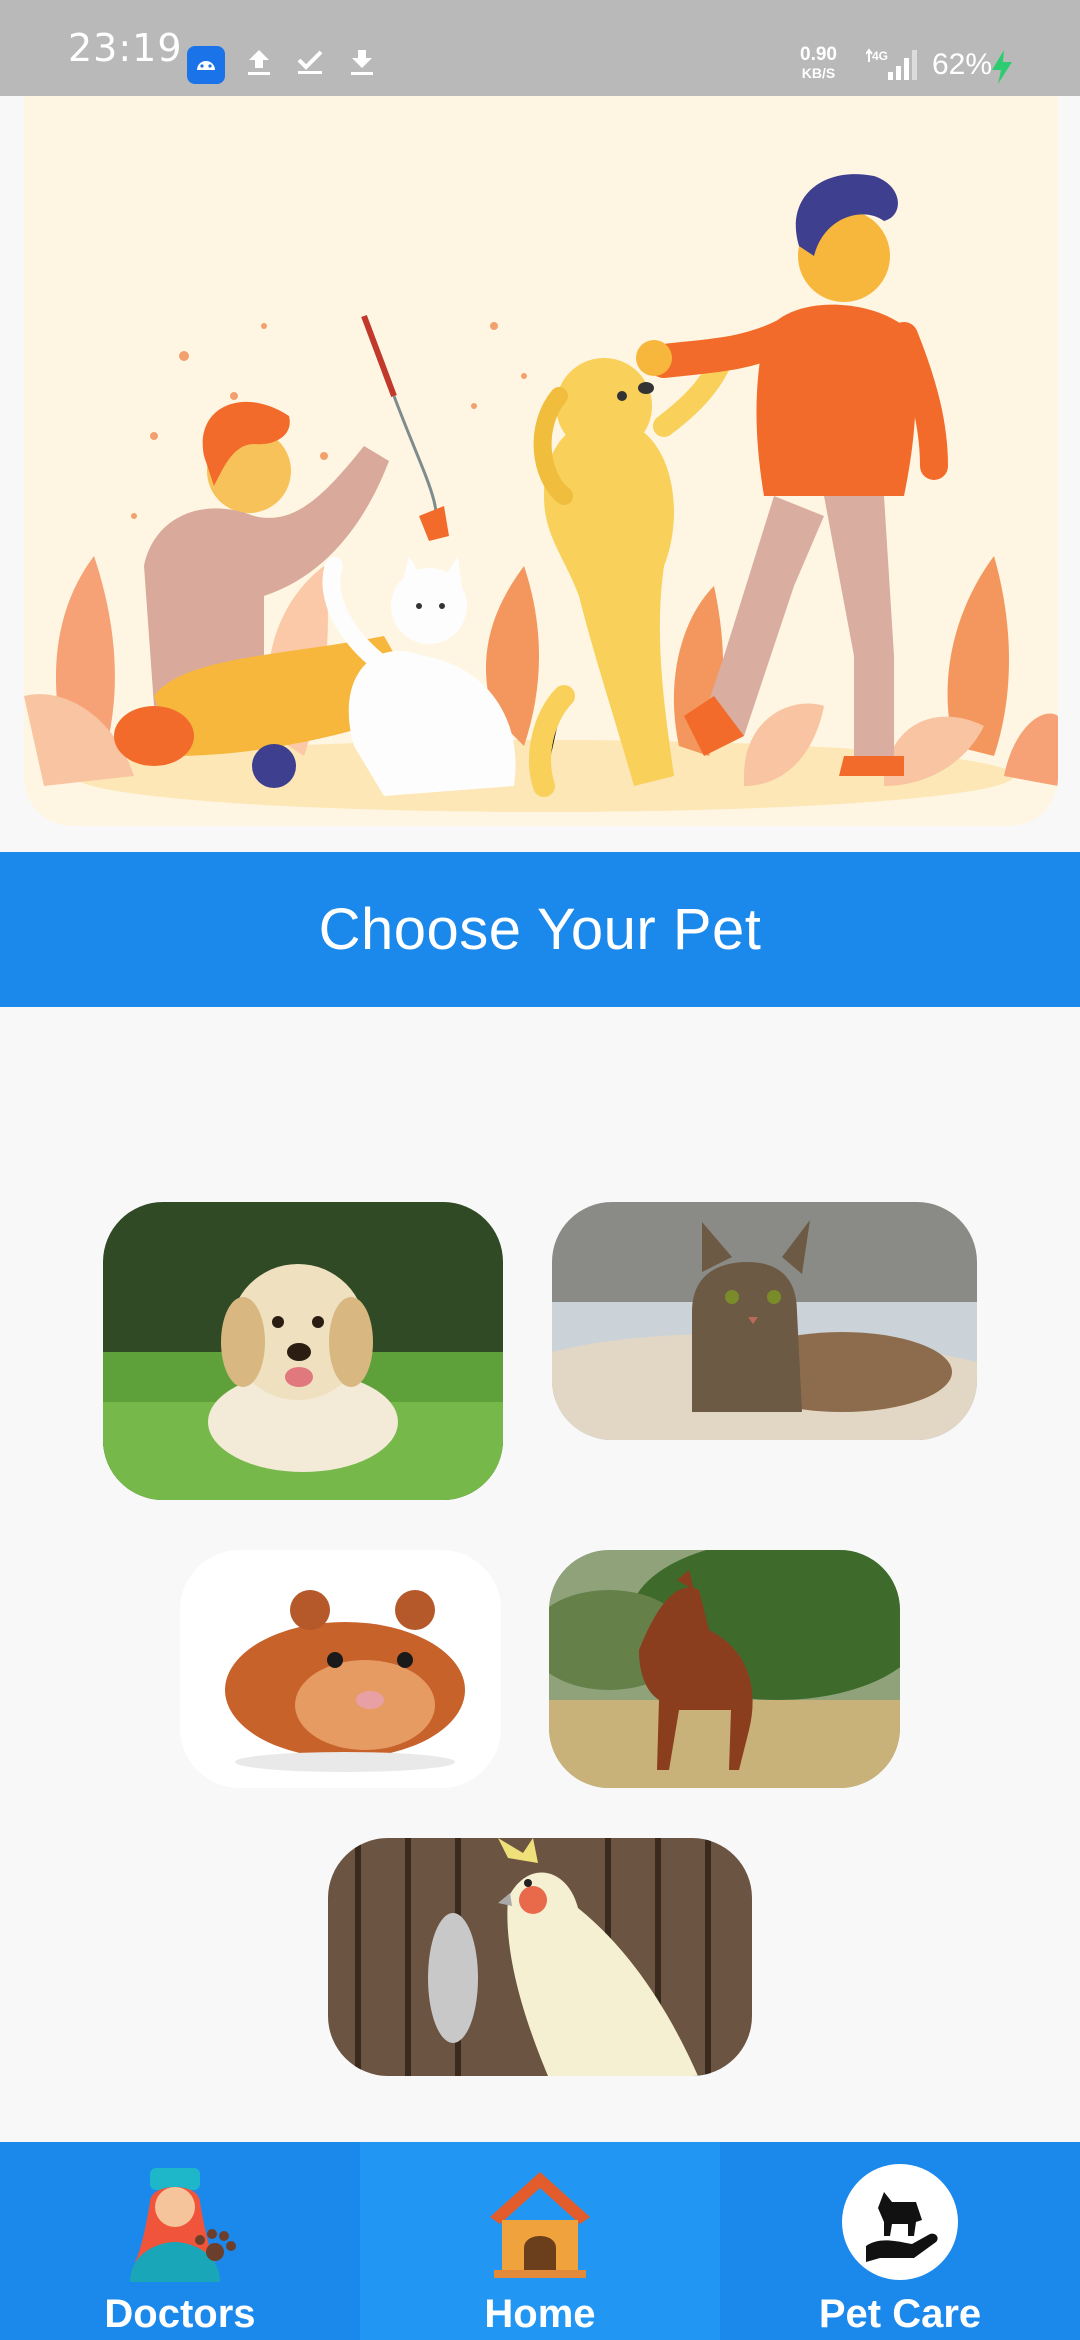  What do you see at coordinates (340, 1669) in the screenshot?
I see `pet-card-hamster` at bounding box center [340, 1669].